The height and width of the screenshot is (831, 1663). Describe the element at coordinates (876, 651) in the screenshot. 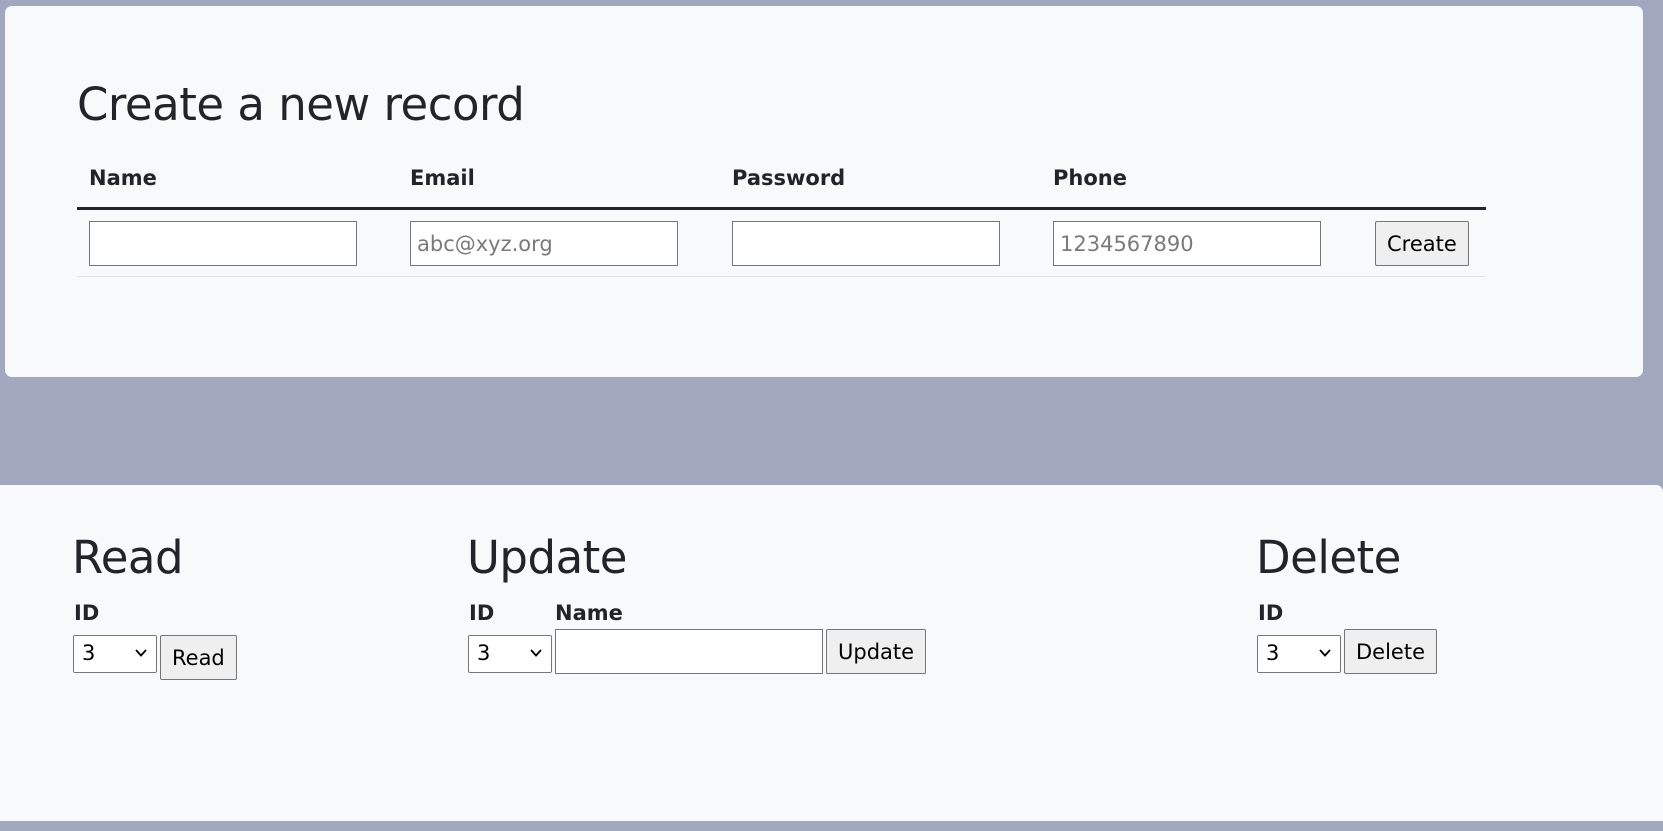

I see `update-button: Update` at that location.